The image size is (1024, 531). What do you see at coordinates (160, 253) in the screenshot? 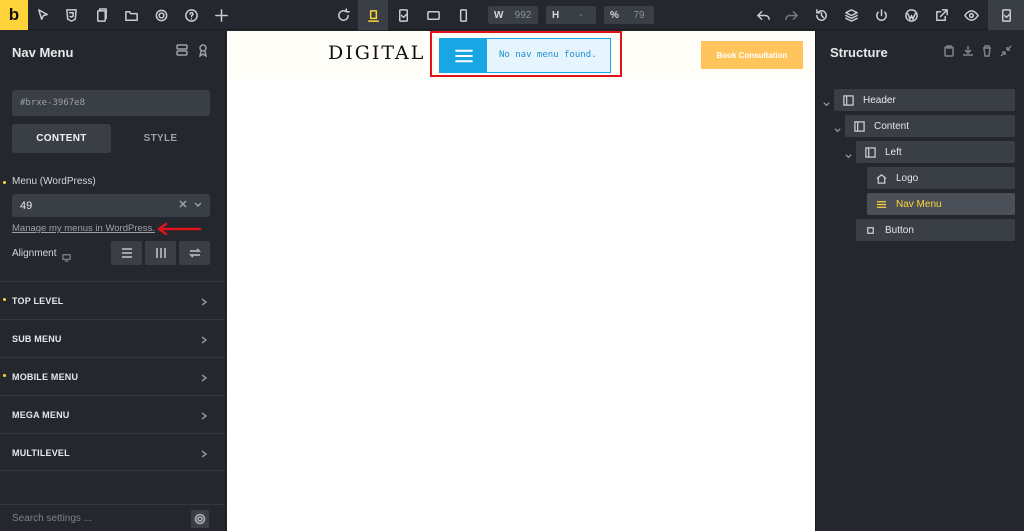
I see `align-horizontal-button` at bounding box center [160, 253].